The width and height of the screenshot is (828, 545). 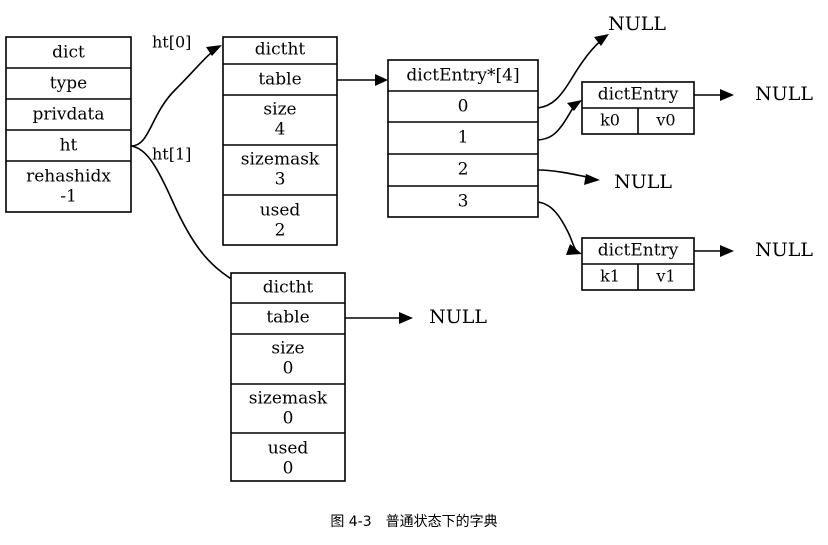 What do you see at coordinates (288, 369) in the screenshot?
I see `dictht1-field-size-value: 0` at bounding box center [288, 369].